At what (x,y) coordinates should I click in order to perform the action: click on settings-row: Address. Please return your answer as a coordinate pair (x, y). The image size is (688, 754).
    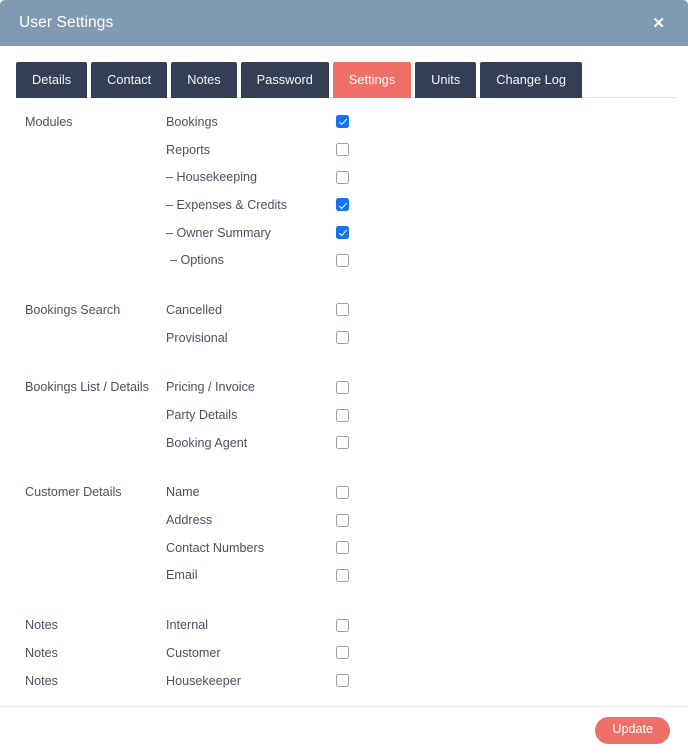
    Looking at the image, I should click on (344, 520).